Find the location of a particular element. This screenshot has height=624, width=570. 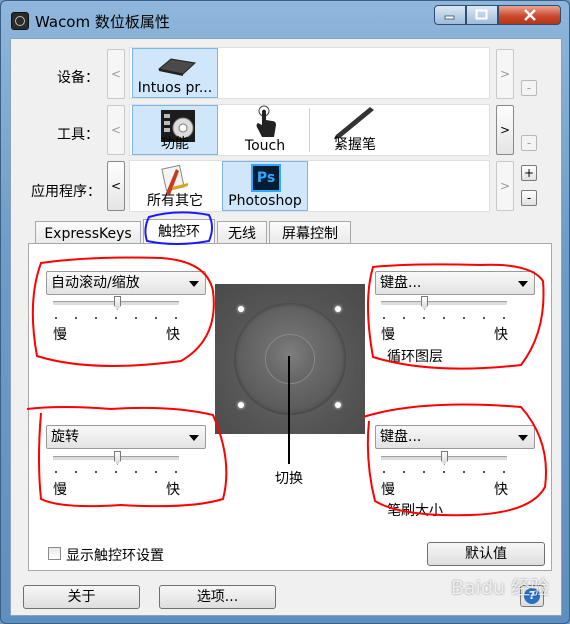

top-left-speed-ticks is located at coordinates (116, 318).